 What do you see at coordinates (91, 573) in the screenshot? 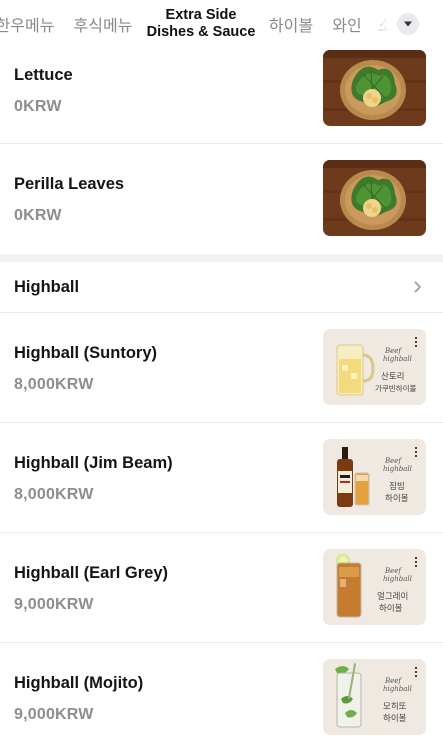
I see `item-name: Highball (Earl Grey)` at bounding box center [91, 573].